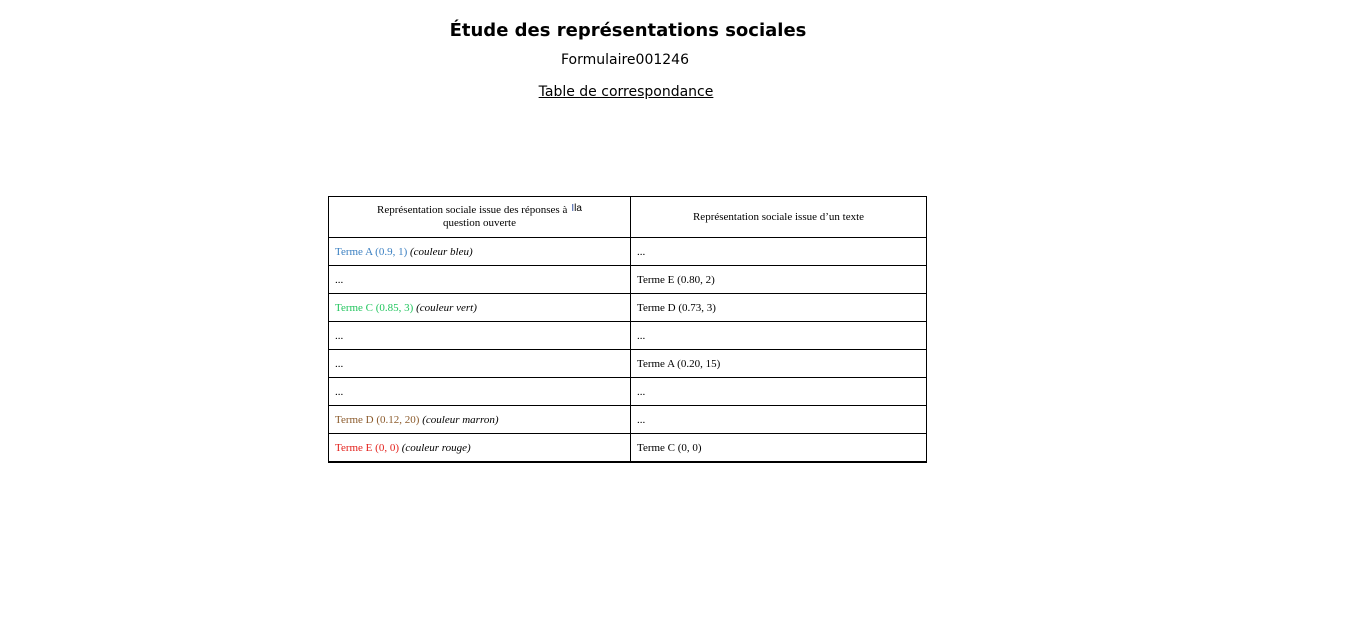 The width and height of the screenshot is (1360, 623). Describe the element at coordinates (441, 251) in the screenshot. I see `left-color-note: (couleur bleu)` at that location.